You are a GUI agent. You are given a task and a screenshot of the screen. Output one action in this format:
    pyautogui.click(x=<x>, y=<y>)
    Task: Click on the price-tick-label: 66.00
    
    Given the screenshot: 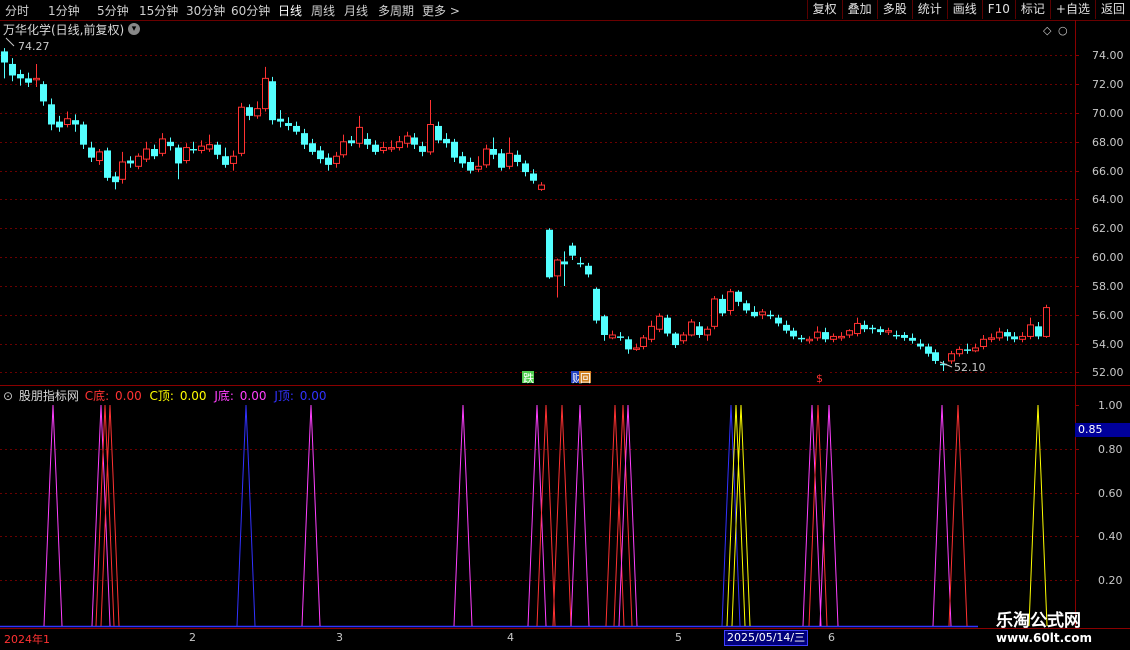 What is the action you would take?
    pyautogui.click(x=1108, y=171)
    